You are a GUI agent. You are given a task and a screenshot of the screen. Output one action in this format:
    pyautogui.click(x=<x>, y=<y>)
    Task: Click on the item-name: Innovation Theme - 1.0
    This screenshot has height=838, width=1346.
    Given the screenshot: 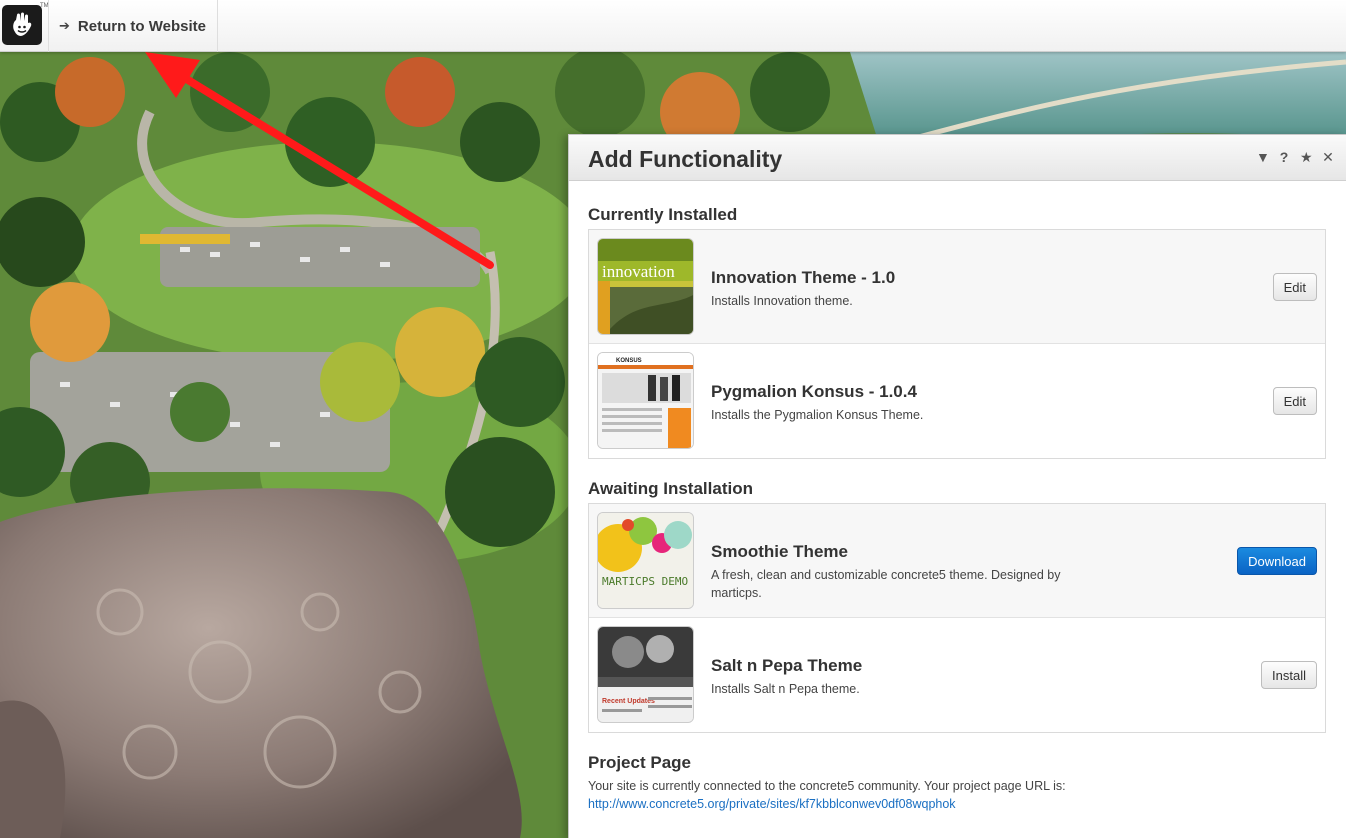 What is the action you would take?
    pyautogui.click(x=803, y=277)
    